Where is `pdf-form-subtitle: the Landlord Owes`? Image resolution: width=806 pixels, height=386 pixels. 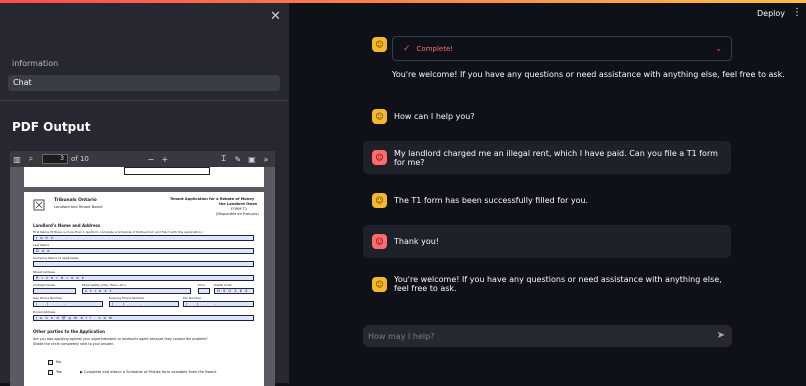
pdf-form-subtitle: the Landlord Owes is located at coordinates (238, 204).